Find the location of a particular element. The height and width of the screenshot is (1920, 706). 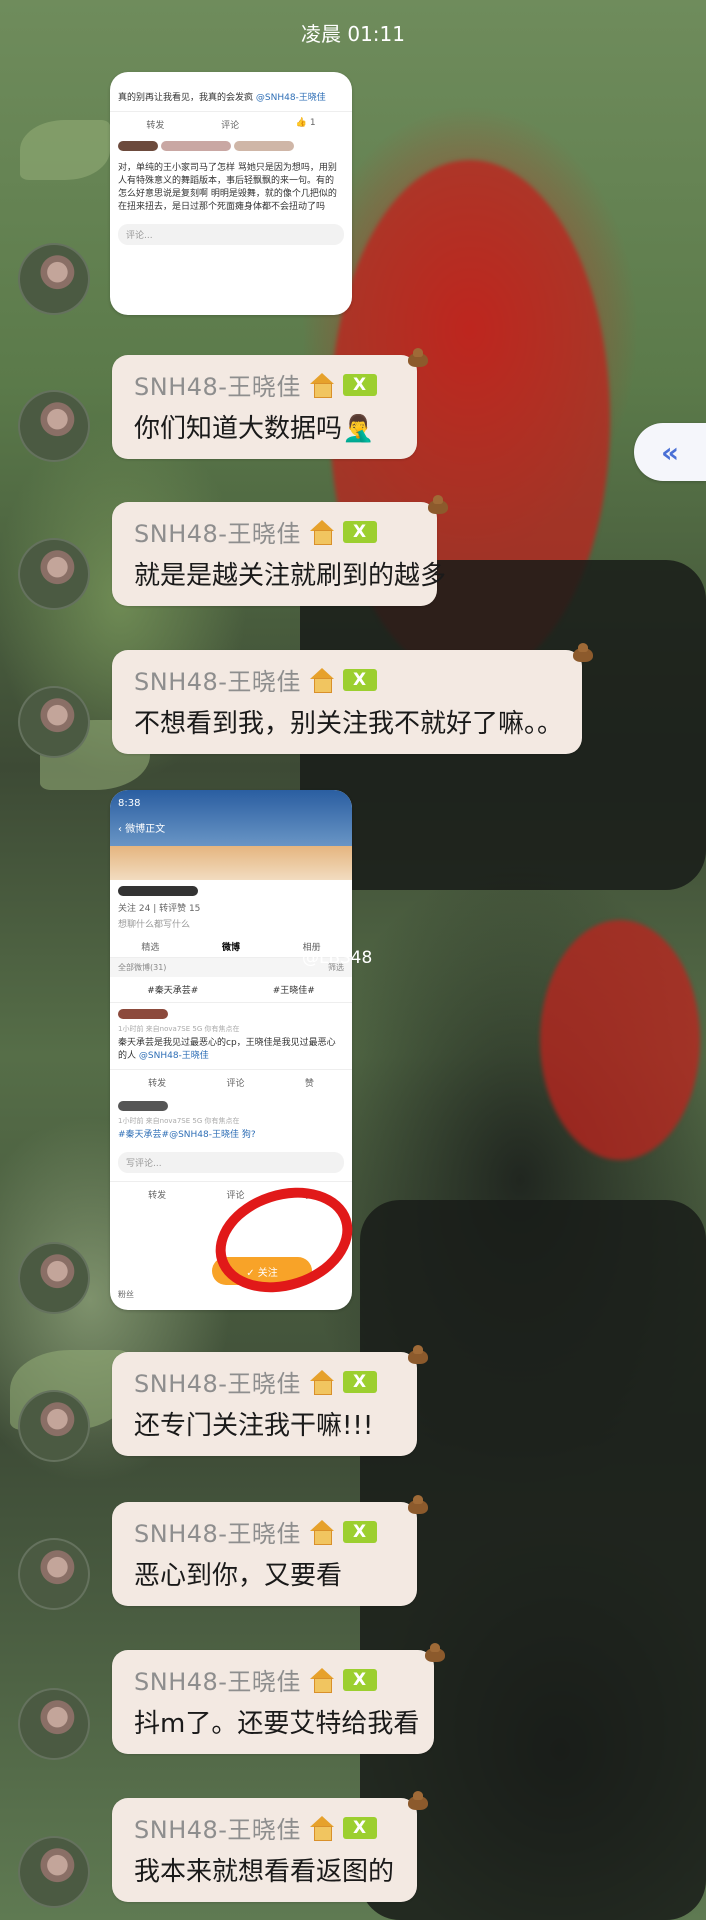

message-bubble: SNH48-王晓佳 X 恶心到你，又要看 is located at coordinates (270, 1550).